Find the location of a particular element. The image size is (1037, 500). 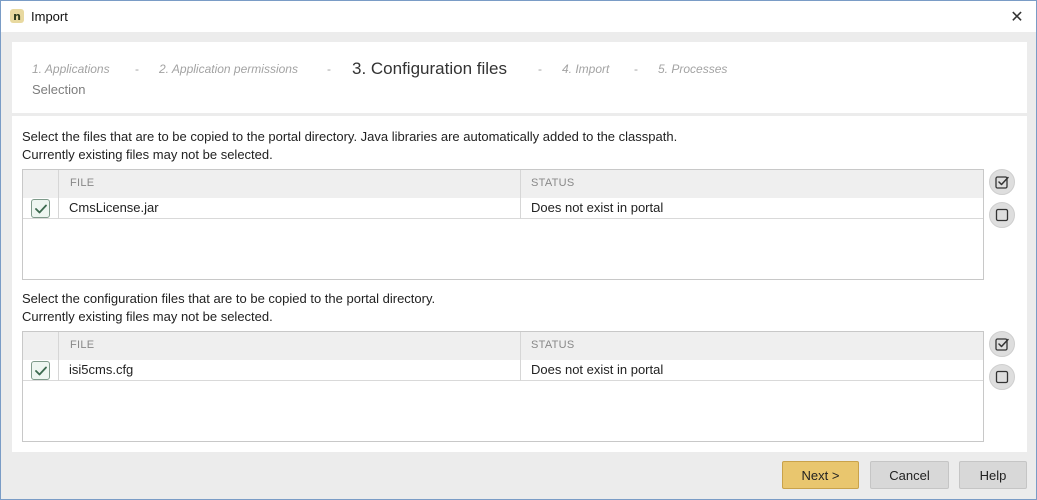

step-configuration-files: 3. Configuration files is located at coordinates (429, 68).